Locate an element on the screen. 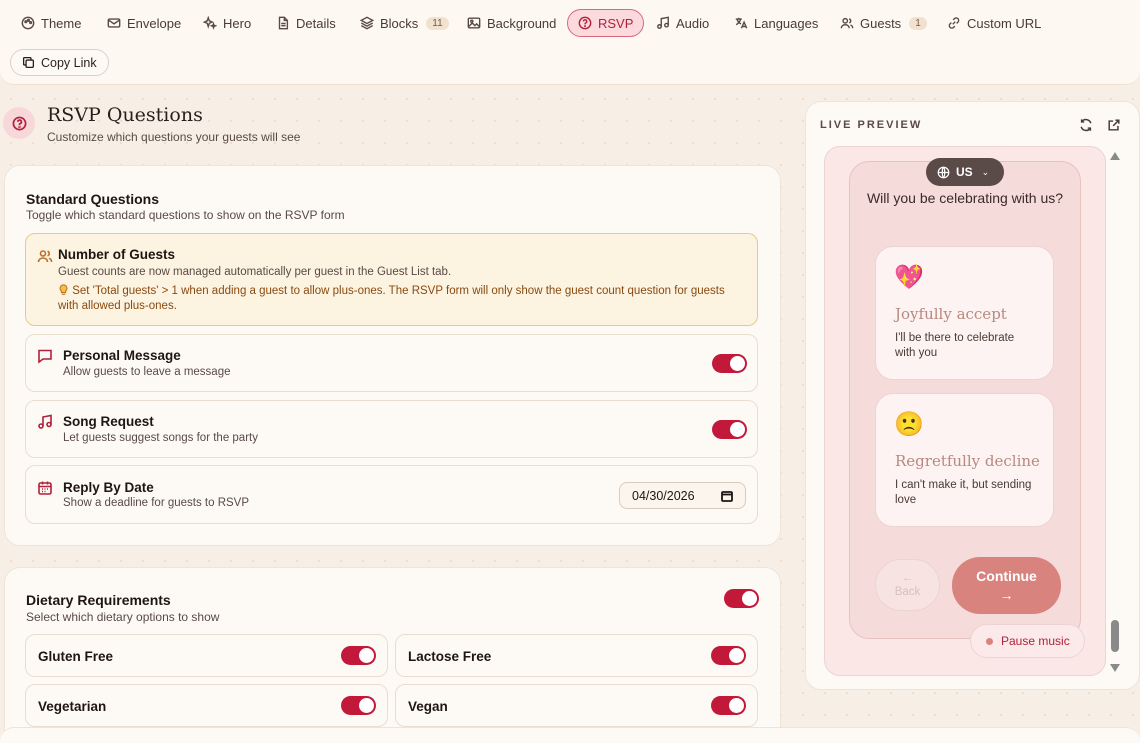 The height and width of the screenshot is (743, 1140). accept-subtitle: I'll be there to celebrate with you is located at coordinates (955, 345).